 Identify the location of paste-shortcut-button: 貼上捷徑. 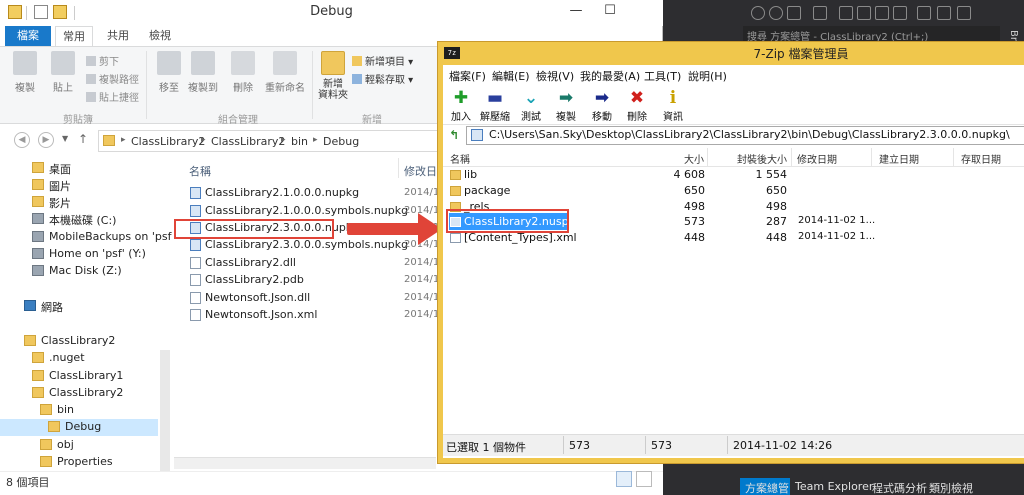
(112, 96).